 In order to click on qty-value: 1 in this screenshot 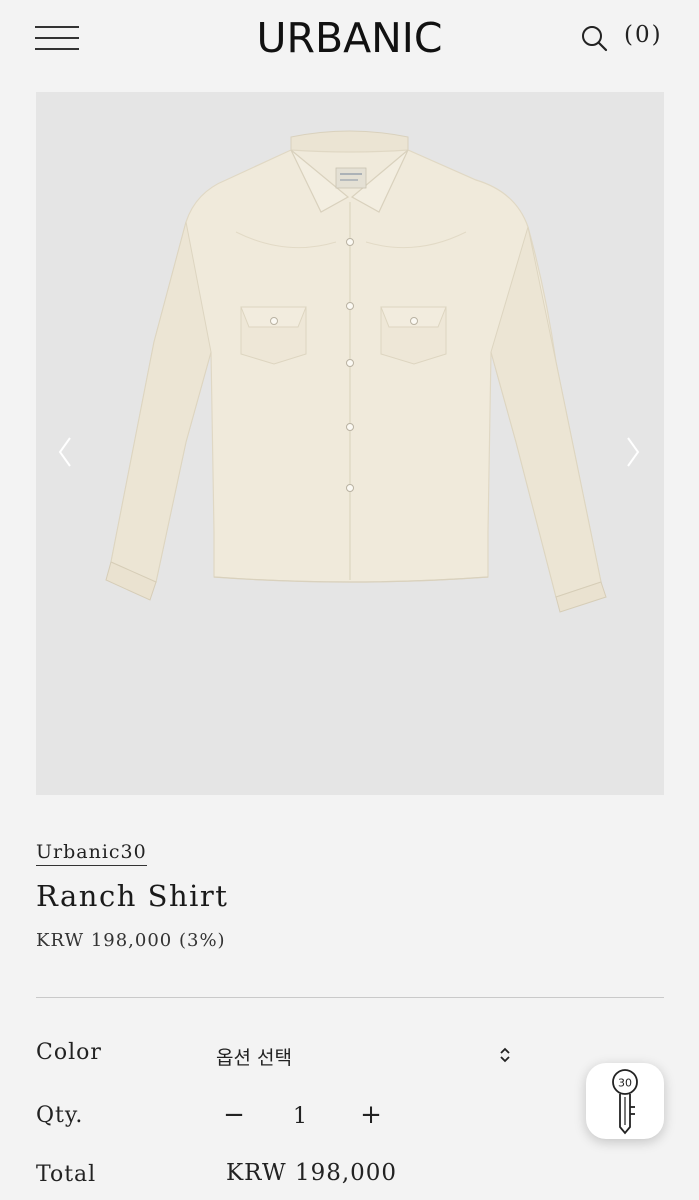, I will do `click(300, 1116)`.